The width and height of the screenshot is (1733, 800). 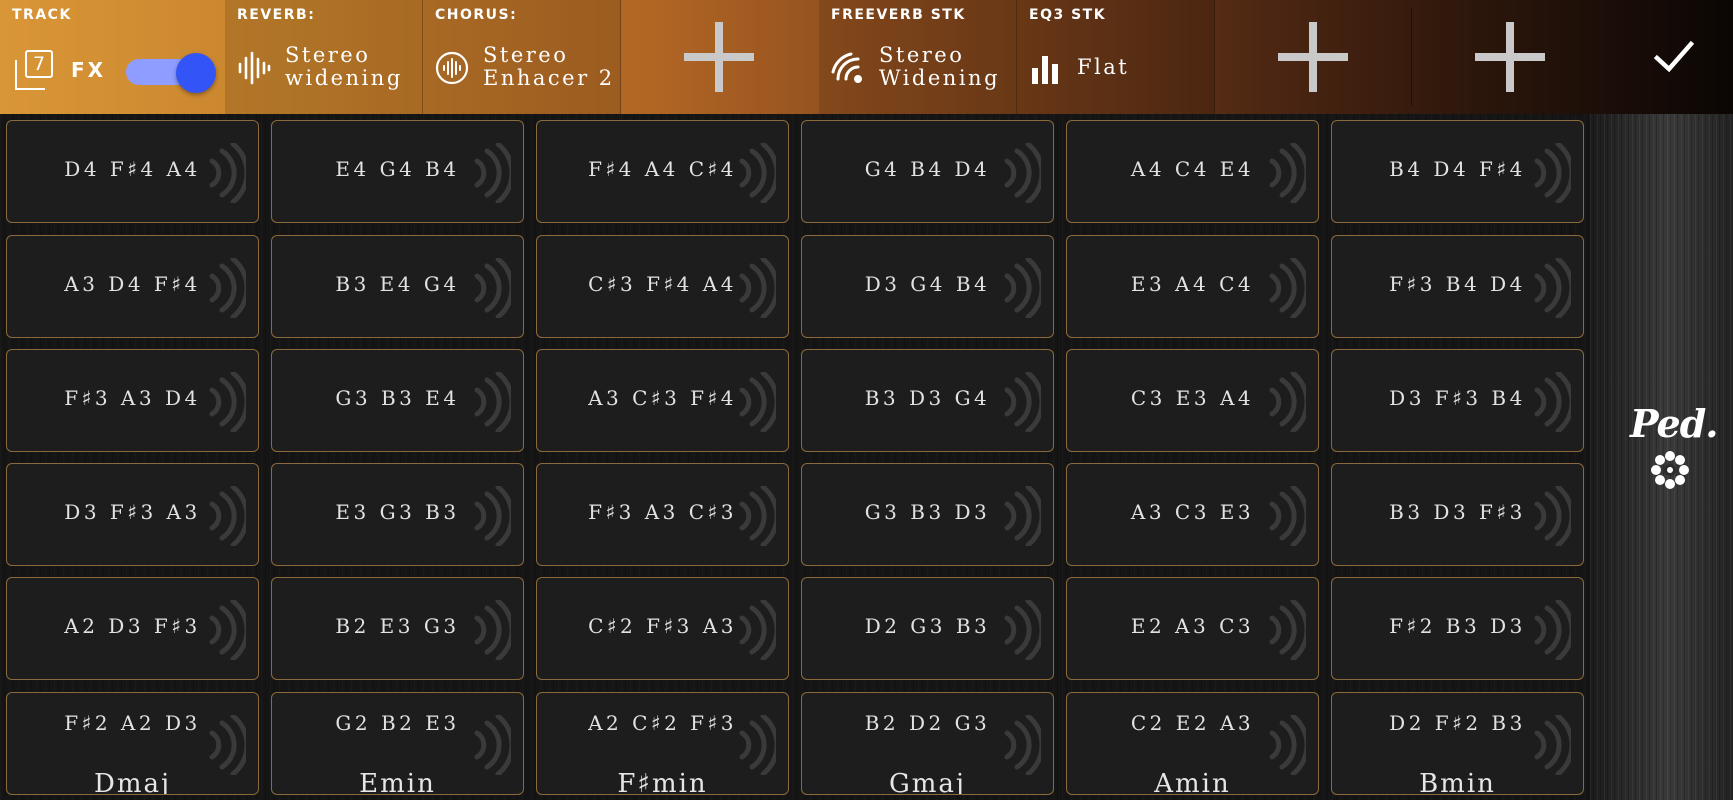 I want to click on chord-pad: B3 D3 G4, so click(x=927, y=400).